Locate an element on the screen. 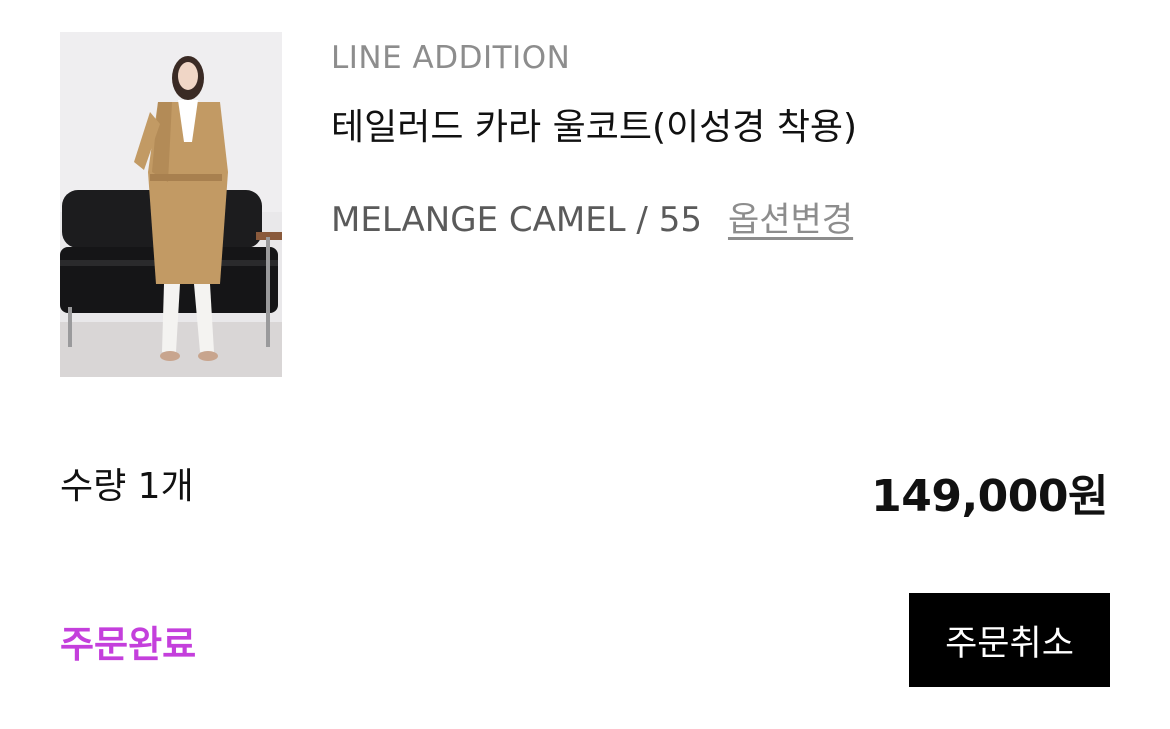 The height and width of the screenshot is (729, 1170). cancel-order-button: 주문취소 is located at coordinates (1009, 640).